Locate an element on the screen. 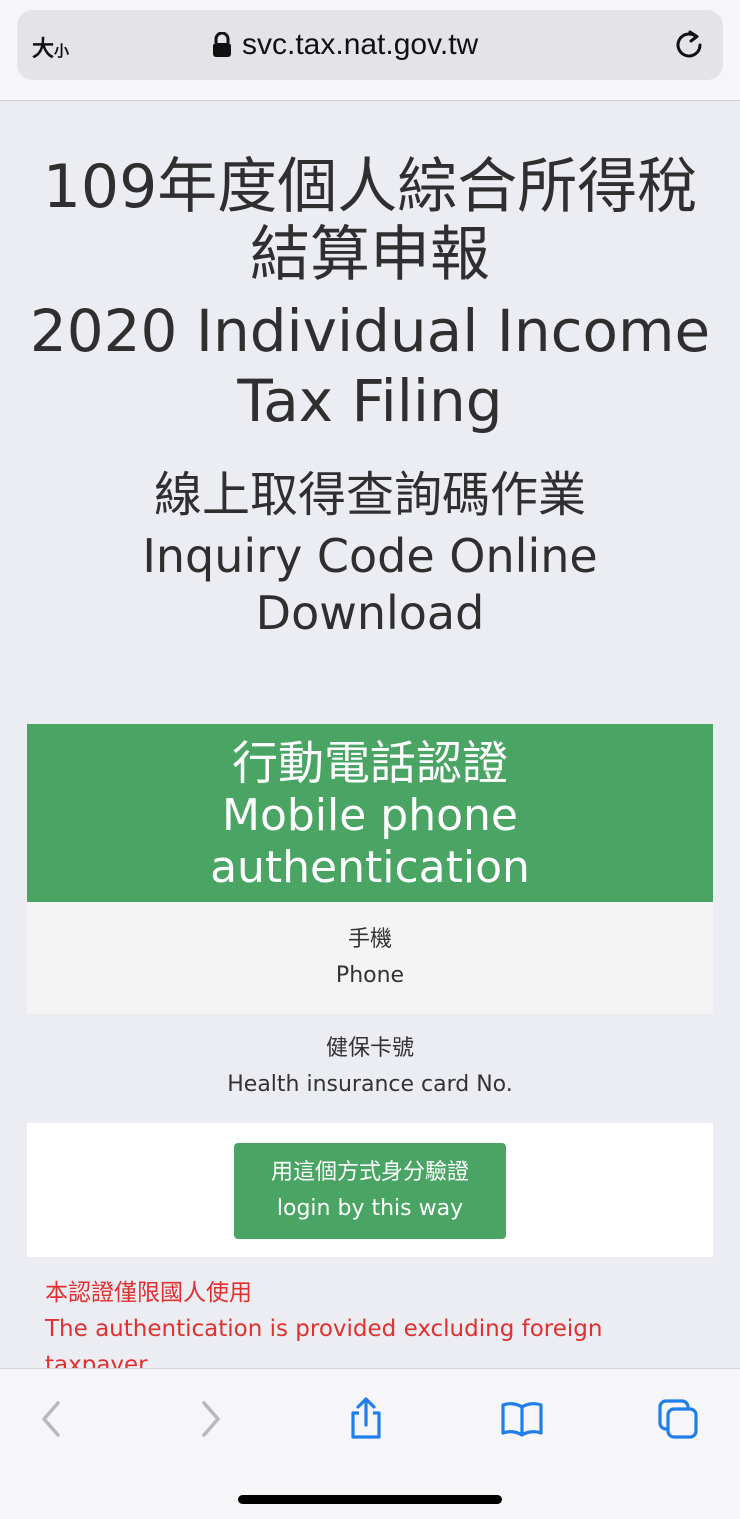  lock-icon is located at coordinates (222, 44).